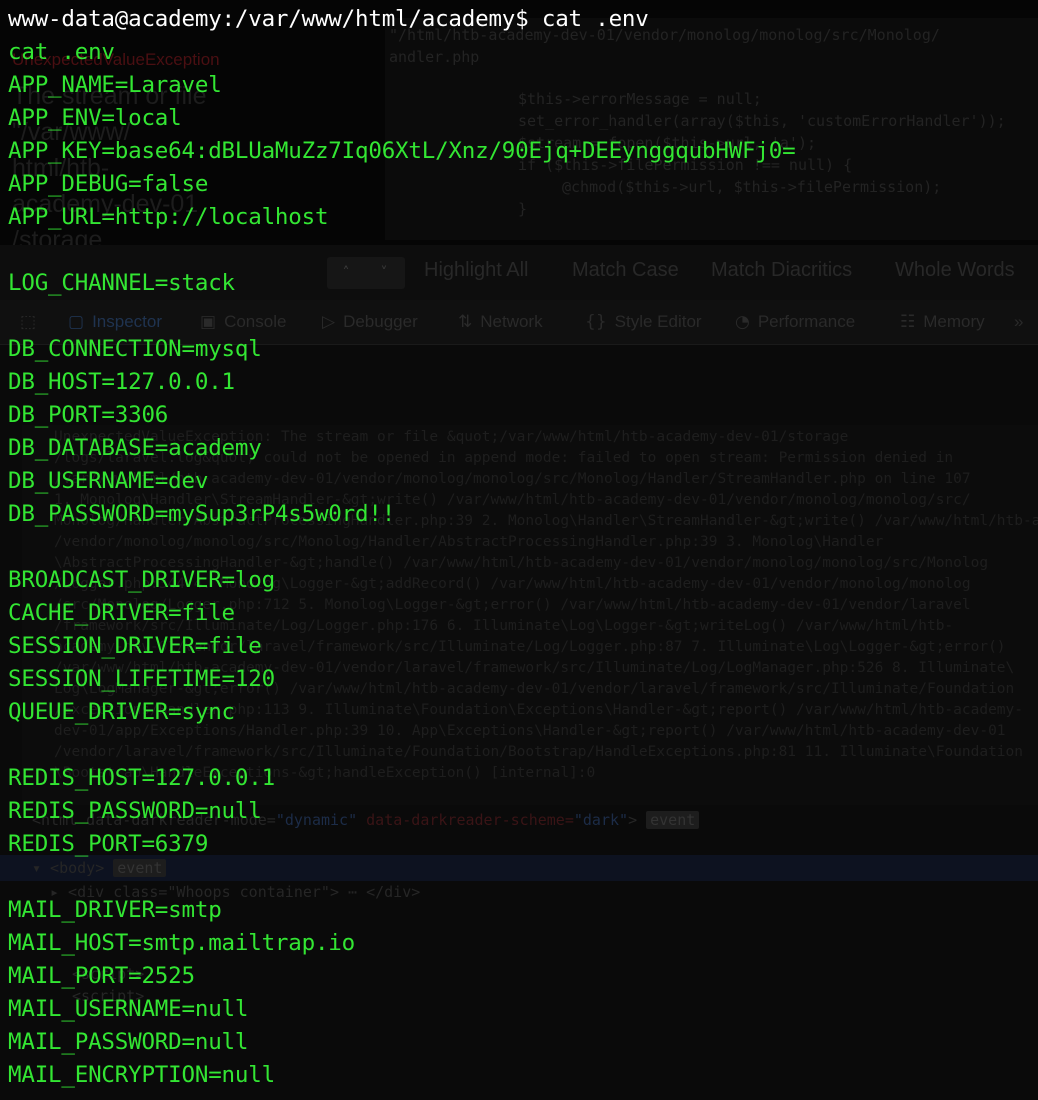 This screenshot has height=1100, width=1038. What do you see at coordinates (121, 382) in the screenshot?
I see `env-line: DB_HOST=127.0.0.1` at bounding box center [121, 382].